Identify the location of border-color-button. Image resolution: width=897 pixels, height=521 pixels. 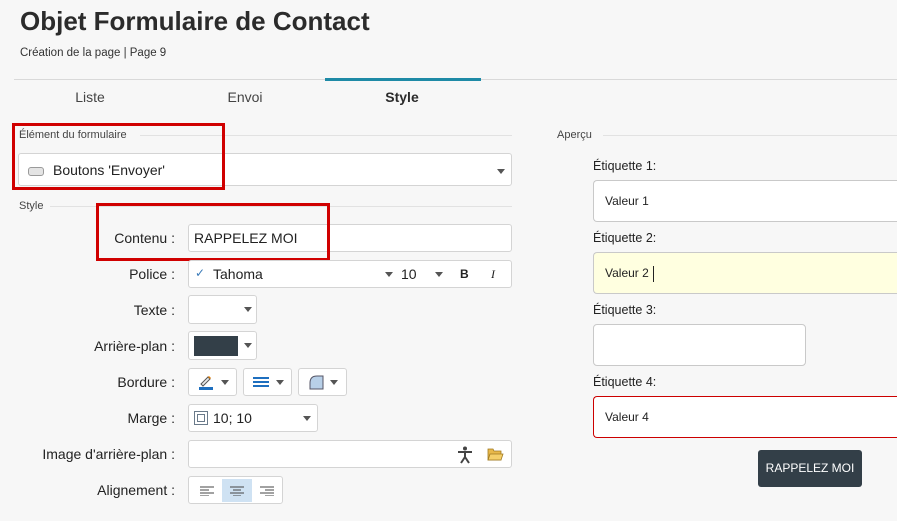
(212, 382).